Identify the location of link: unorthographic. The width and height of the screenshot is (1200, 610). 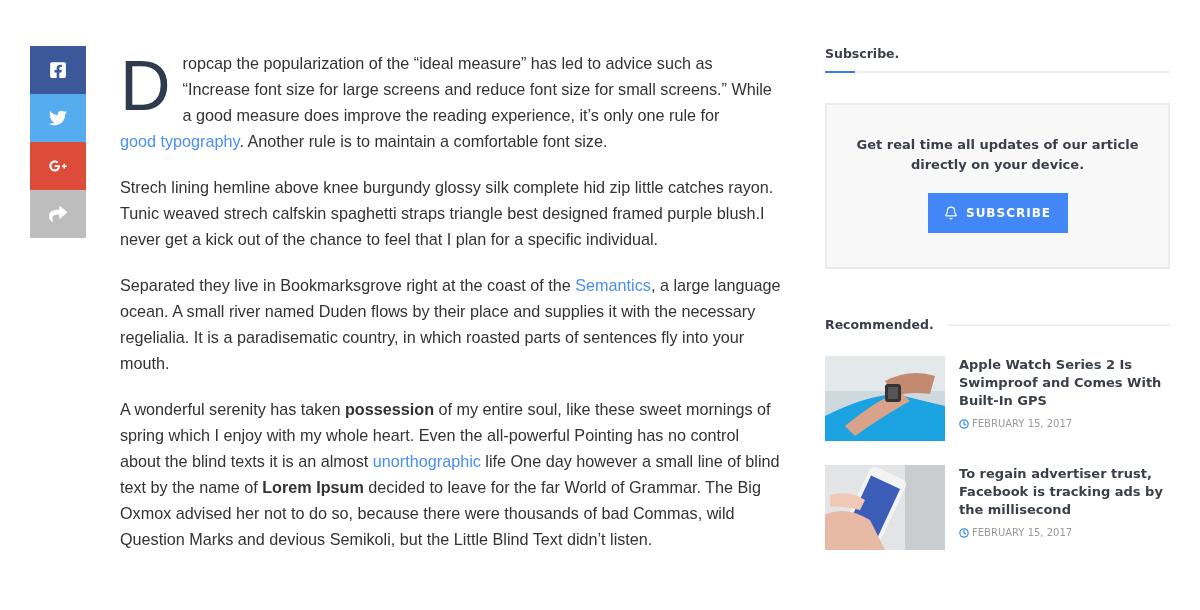
(426, 461).